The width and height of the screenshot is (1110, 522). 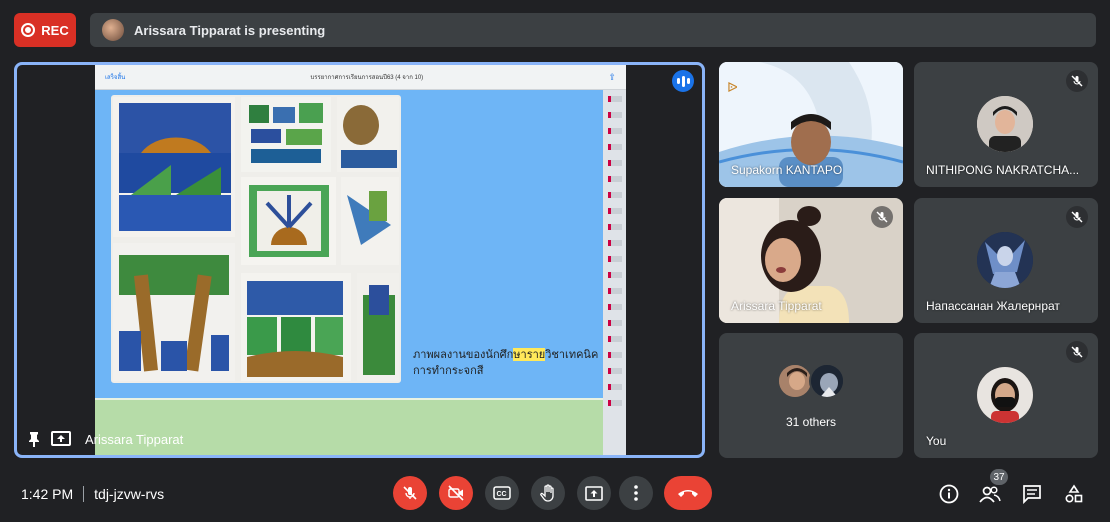 I want to click on camera-toggle-button, so click(x=456, y=493).